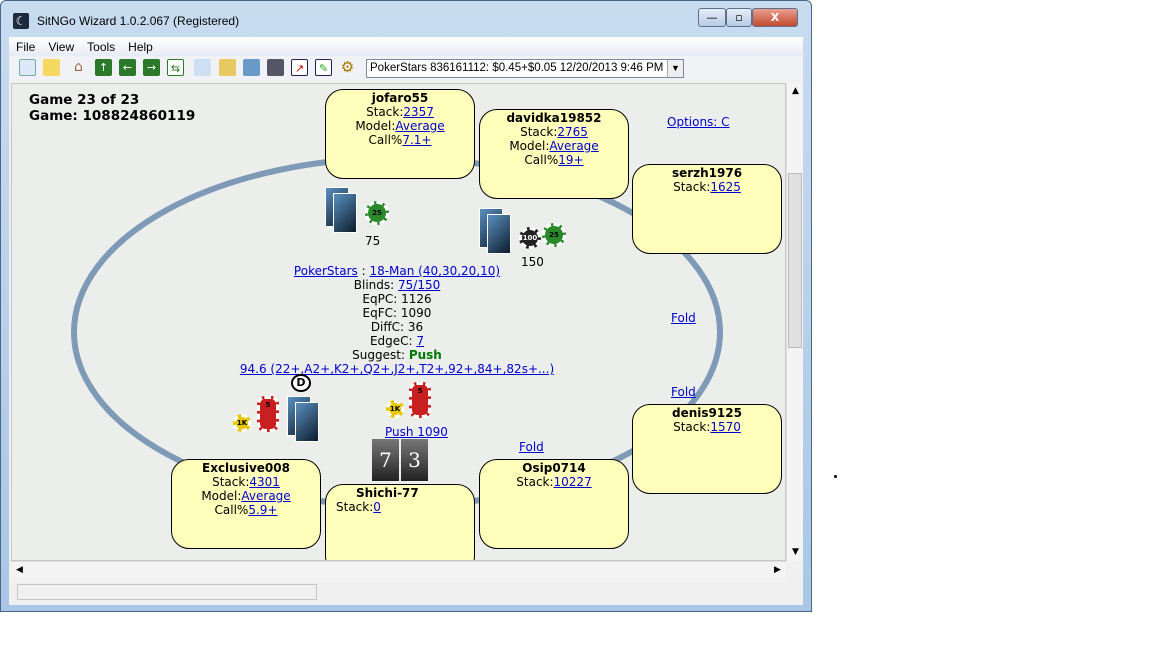 This screenshot has width=1152, height=648. Describe the element at coordinates (573, 482) in the screenshot. I see `stack-link: 10227` at that location.